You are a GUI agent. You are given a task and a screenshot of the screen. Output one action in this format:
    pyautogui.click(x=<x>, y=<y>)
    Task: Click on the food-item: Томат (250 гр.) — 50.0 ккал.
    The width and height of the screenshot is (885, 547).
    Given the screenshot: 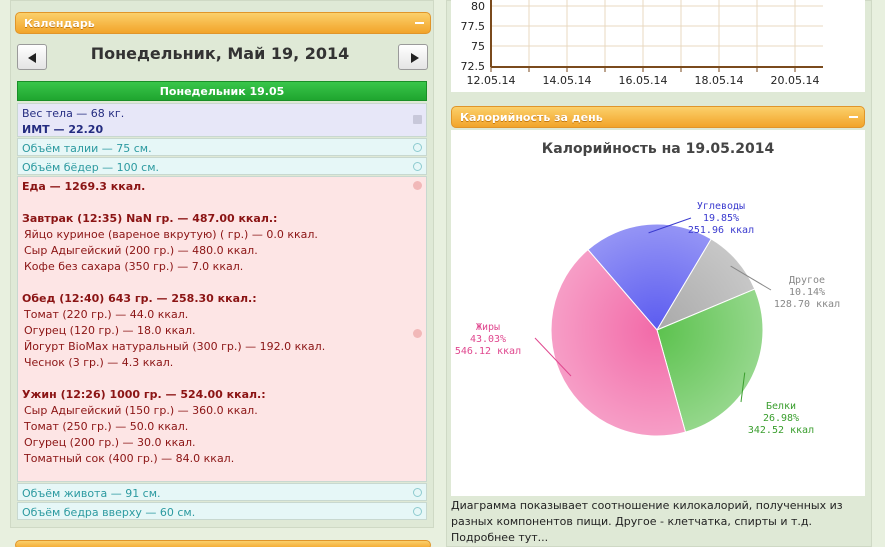 What is the action you would take?
    pyautogui.click(x=106, y=426)
    